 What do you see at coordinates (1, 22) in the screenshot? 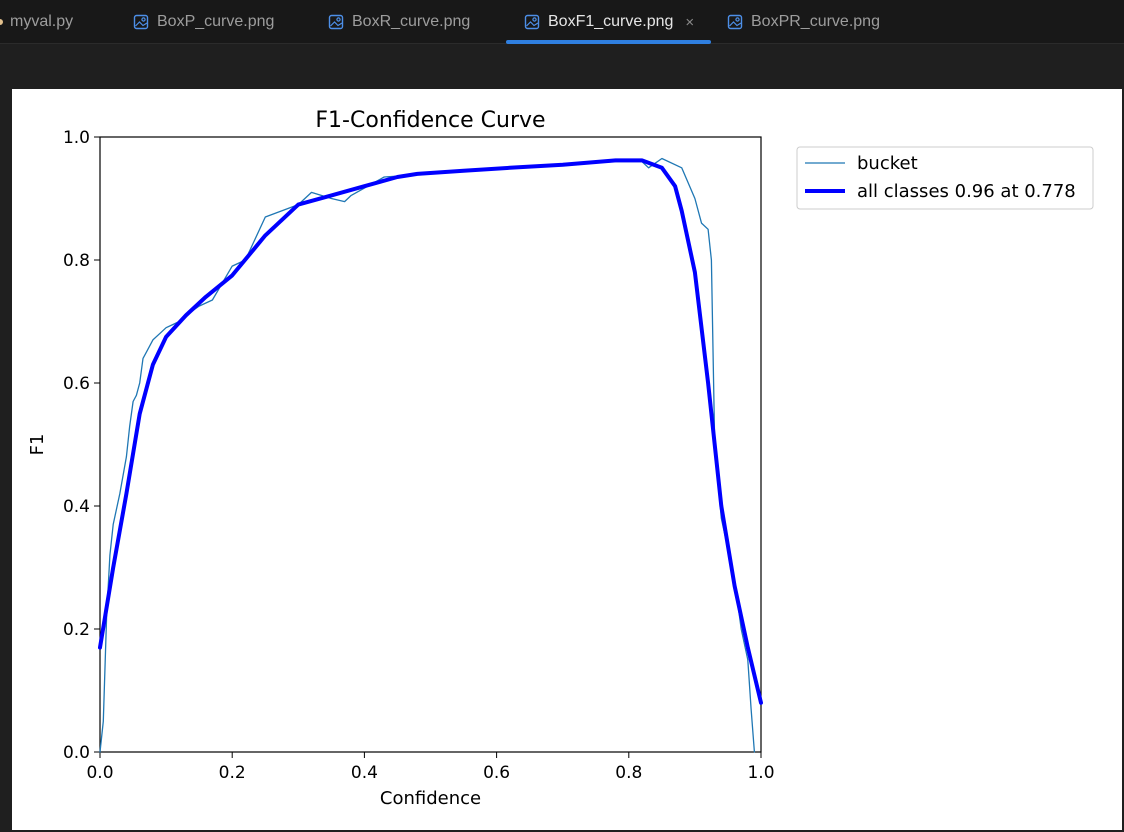
I see `python-file-icon` at bounding box center [1, 22].